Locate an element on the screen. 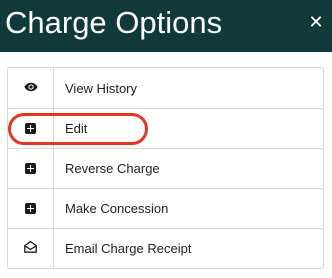 This screenshot has width=332, height=278. option-view-history: View History is located at coordinates (165, 88).